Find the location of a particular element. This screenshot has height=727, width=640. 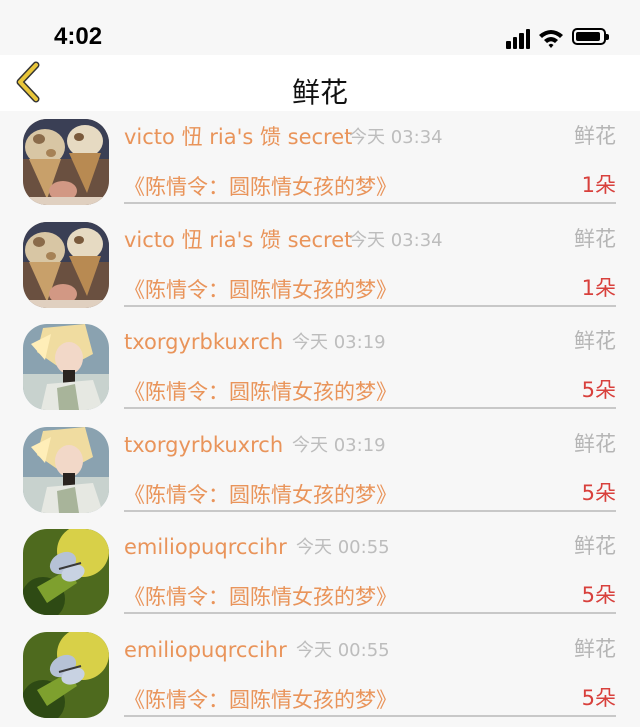

wifi-icon is located at coordinates (551, 38).